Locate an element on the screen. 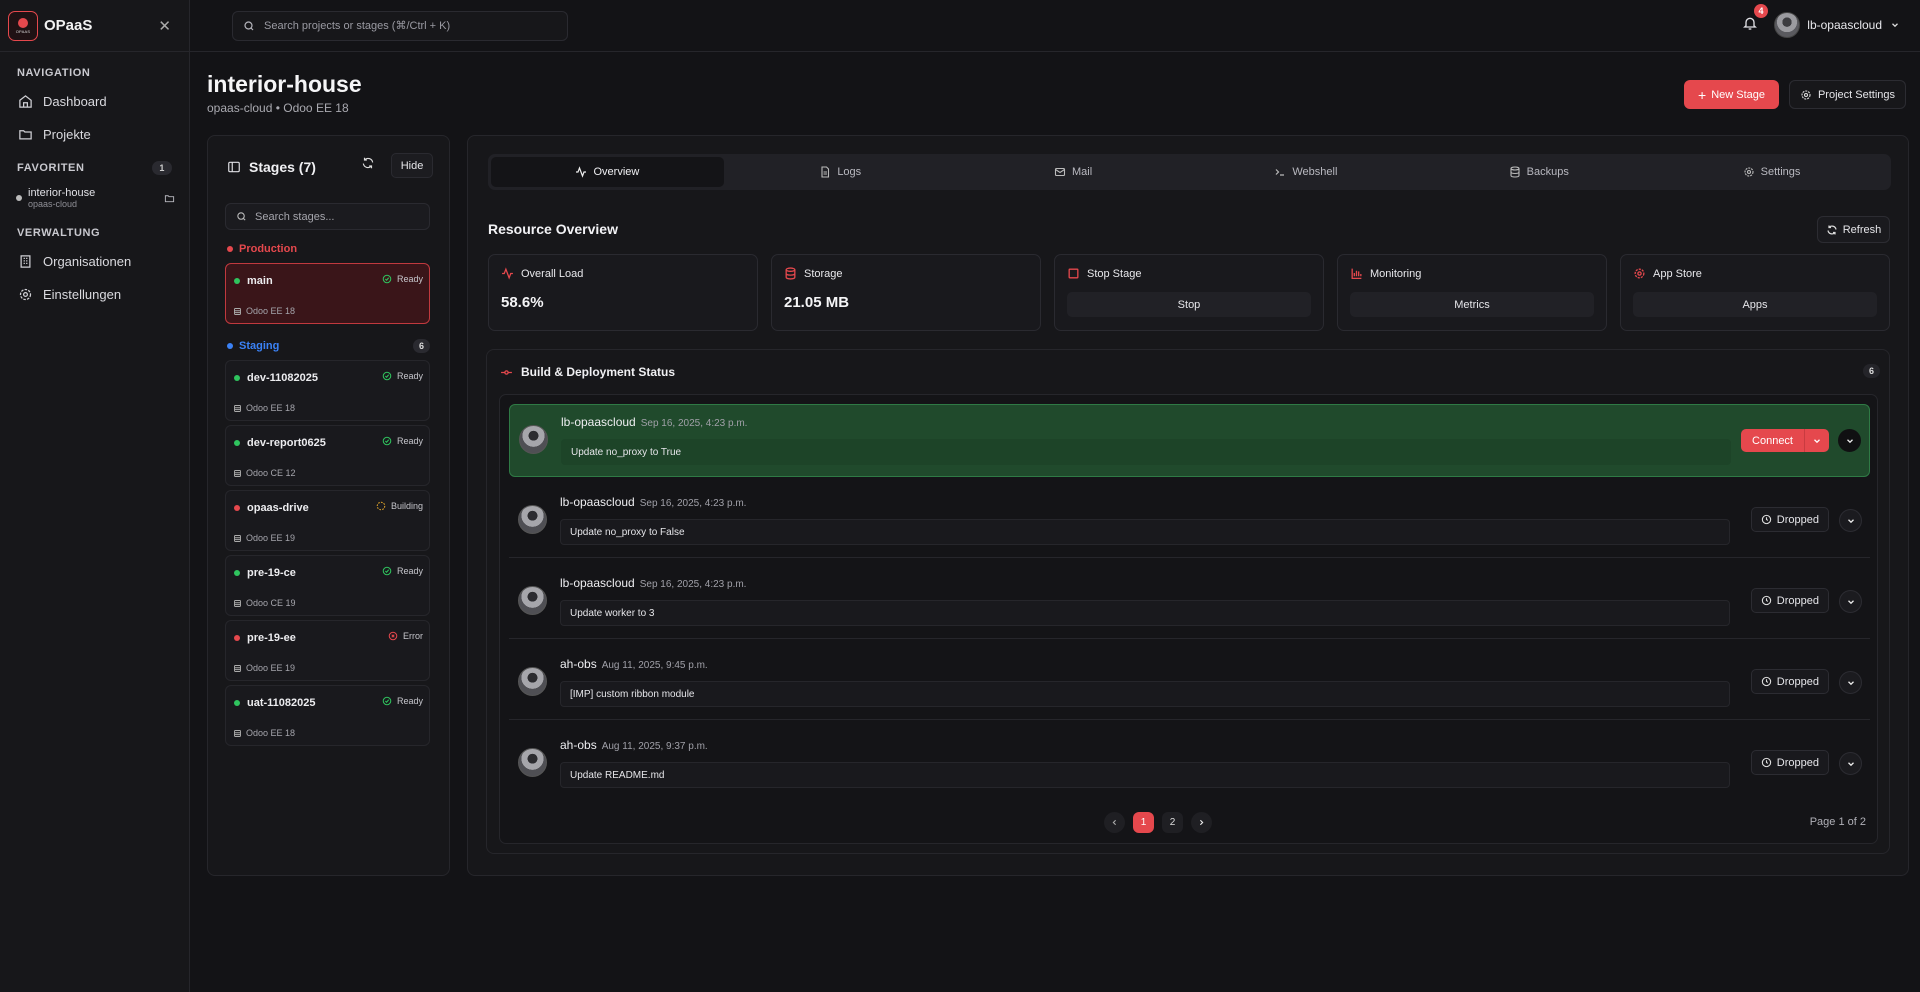 The height and width of the screenshot is (992, 1920). page-button-2: 2 is located at coordinates (1172, 822).